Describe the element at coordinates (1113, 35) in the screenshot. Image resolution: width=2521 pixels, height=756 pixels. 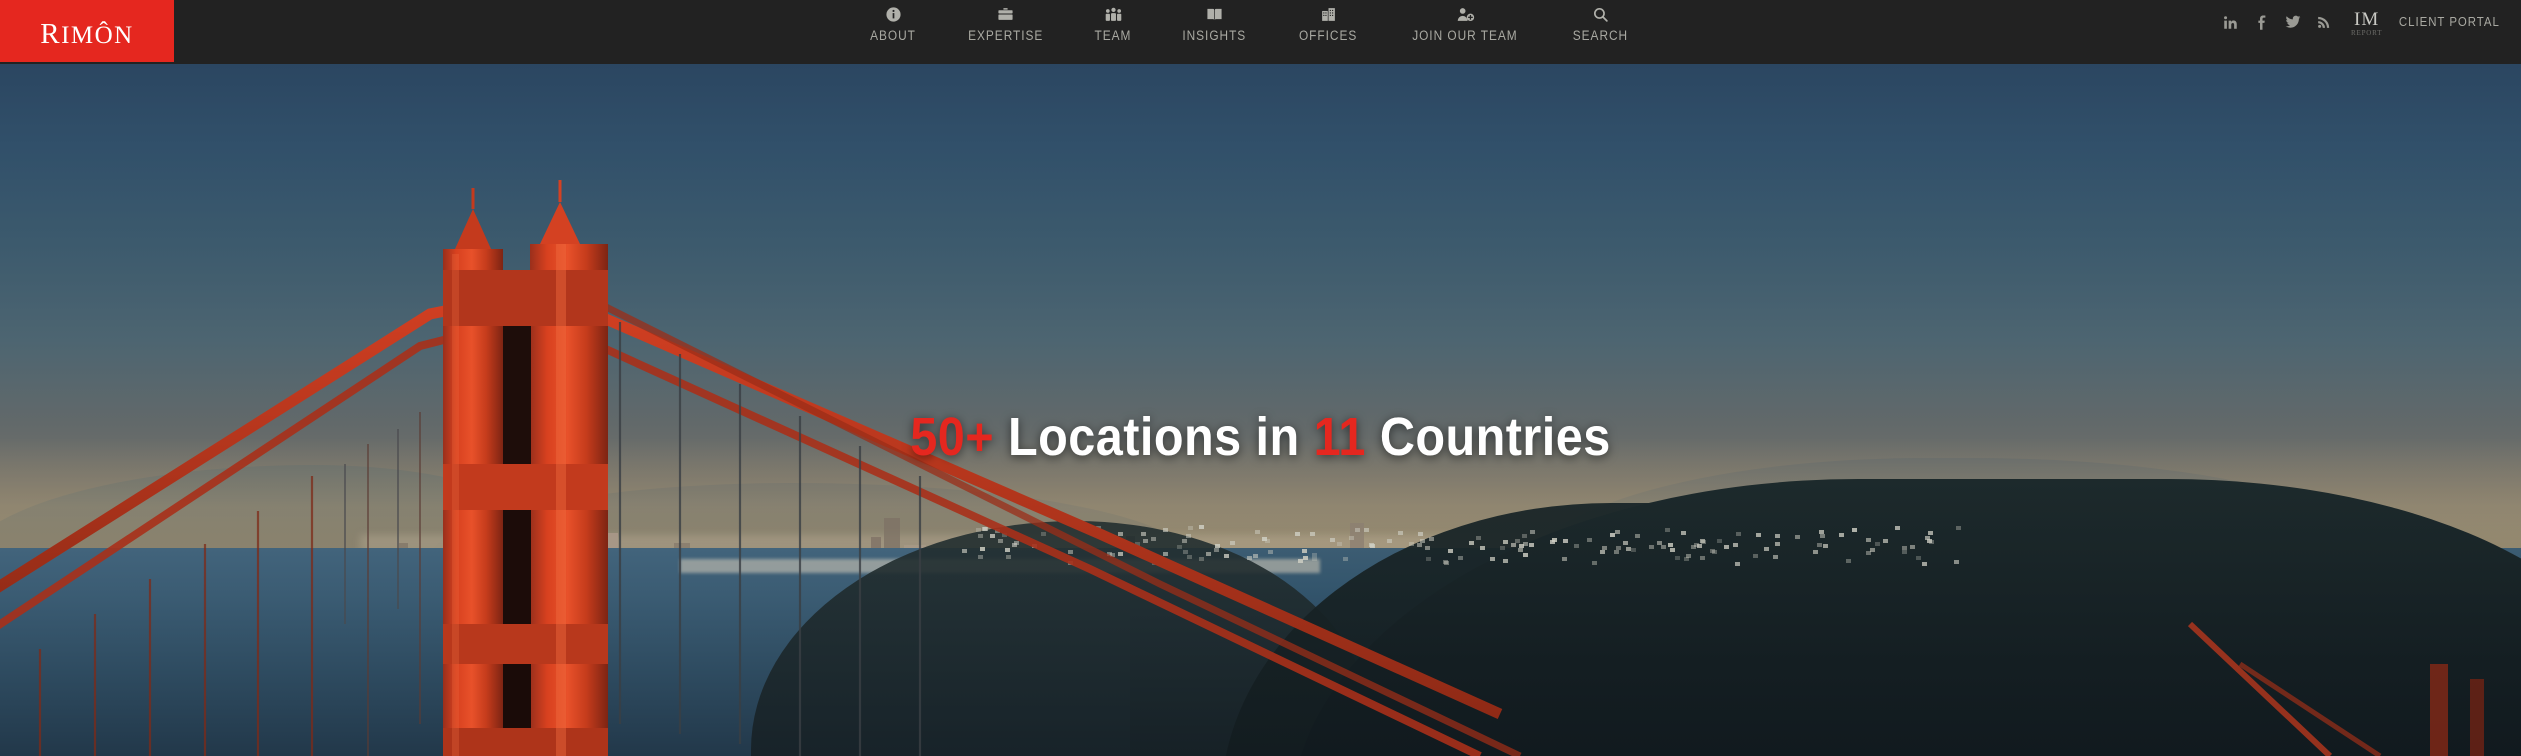
I see `nav-label: TEAM` at that location.